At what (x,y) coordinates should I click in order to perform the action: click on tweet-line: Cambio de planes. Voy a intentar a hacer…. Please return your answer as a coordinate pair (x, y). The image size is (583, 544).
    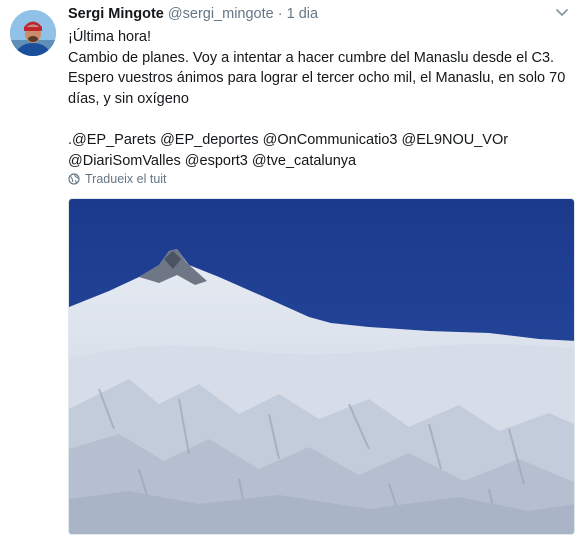
    Looking at the image, I should click on (311, 57).